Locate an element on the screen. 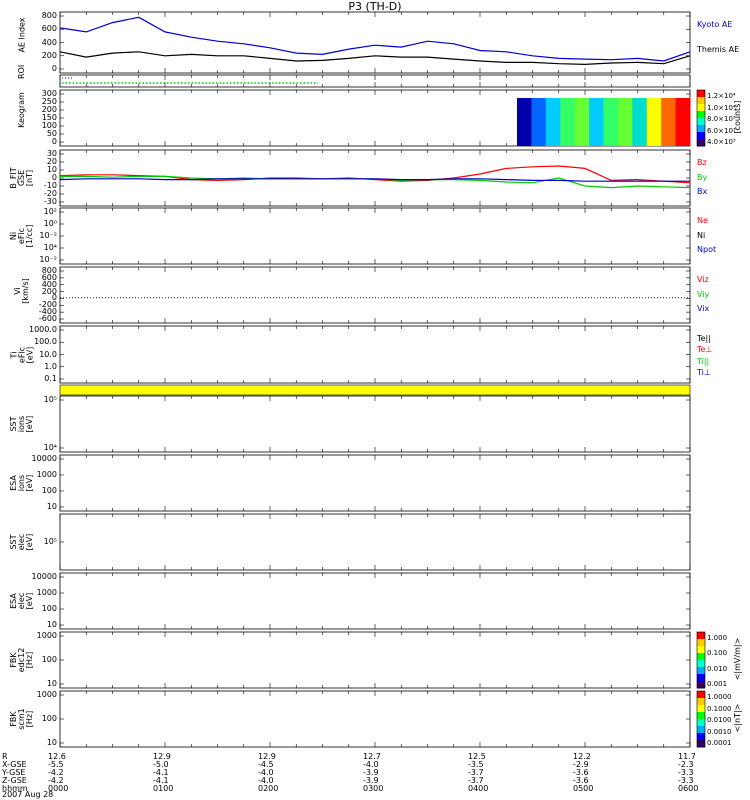 This screenshot has height=800, width=750. colorbar-tick: 1.0000 is located at coordinates (719, 697).